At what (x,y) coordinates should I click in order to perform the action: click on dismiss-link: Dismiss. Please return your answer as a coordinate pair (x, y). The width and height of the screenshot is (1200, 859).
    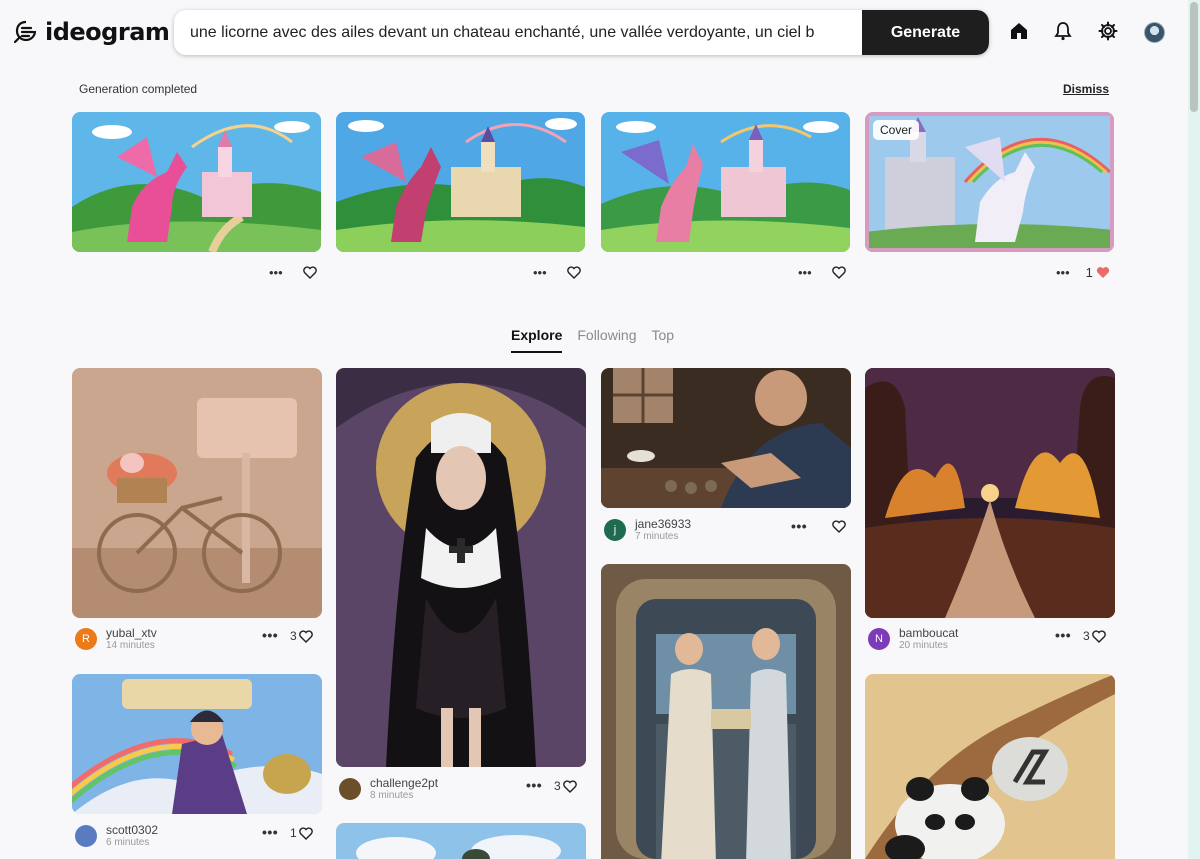
    Looking at the image, I should click on (1086, 89).